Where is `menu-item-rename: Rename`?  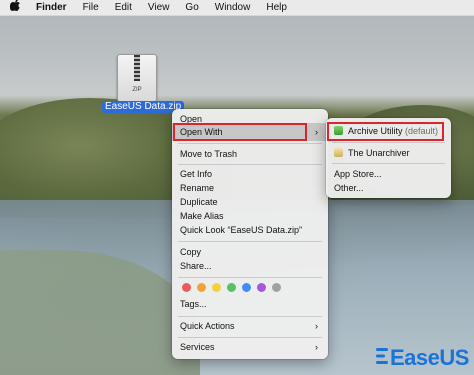
menu-item-rename: Rename is located at coordinates (251, 188).